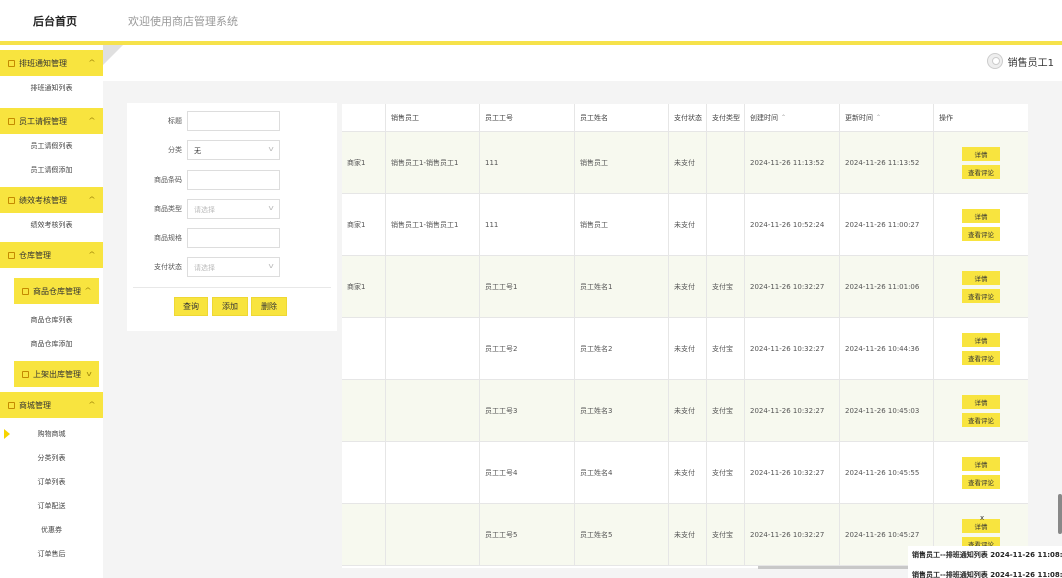  What do you see at coordinates (269, 306) in the screenshot?
I see `delete-button: 删除` at bounding box center [269, 306].